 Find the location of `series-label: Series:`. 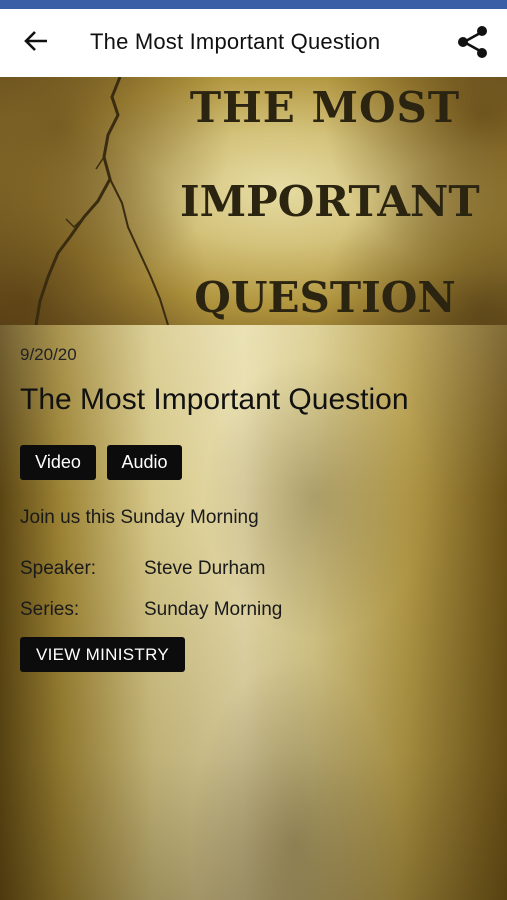

series-label: Series: is located at coordinates (50, 609).